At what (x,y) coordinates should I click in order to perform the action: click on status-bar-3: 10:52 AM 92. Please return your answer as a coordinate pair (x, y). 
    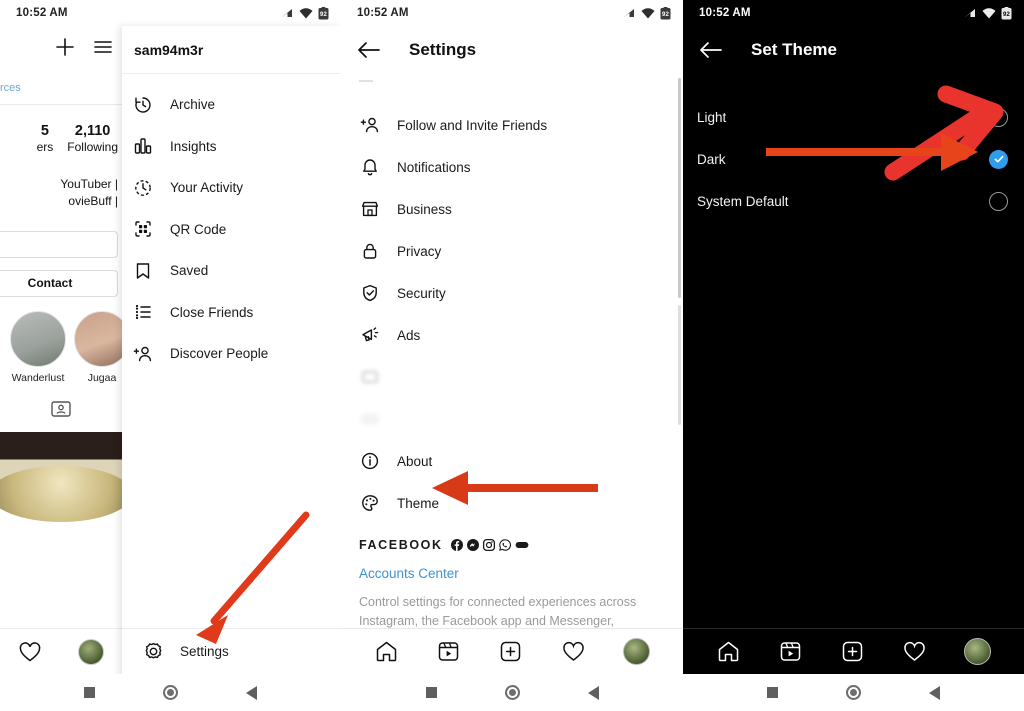
    Looking at the image, I should click on (853, 13).